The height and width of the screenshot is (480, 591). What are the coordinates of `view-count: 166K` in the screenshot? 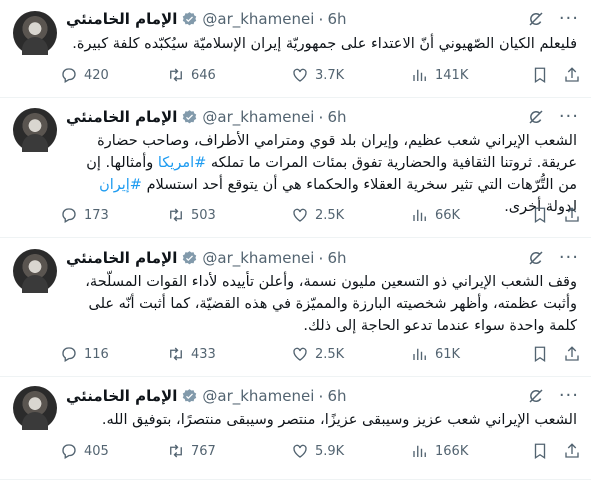 It's located at (452, 451).